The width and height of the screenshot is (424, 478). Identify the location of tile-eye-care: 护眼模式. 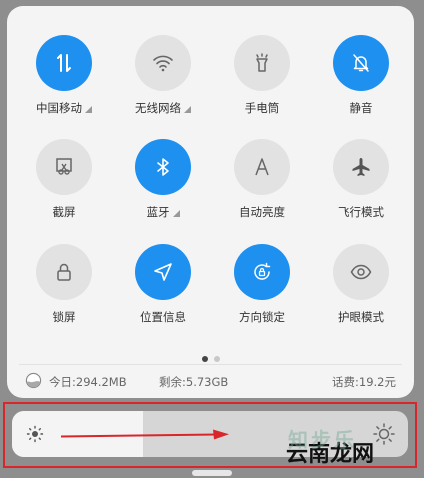
(361, 284).